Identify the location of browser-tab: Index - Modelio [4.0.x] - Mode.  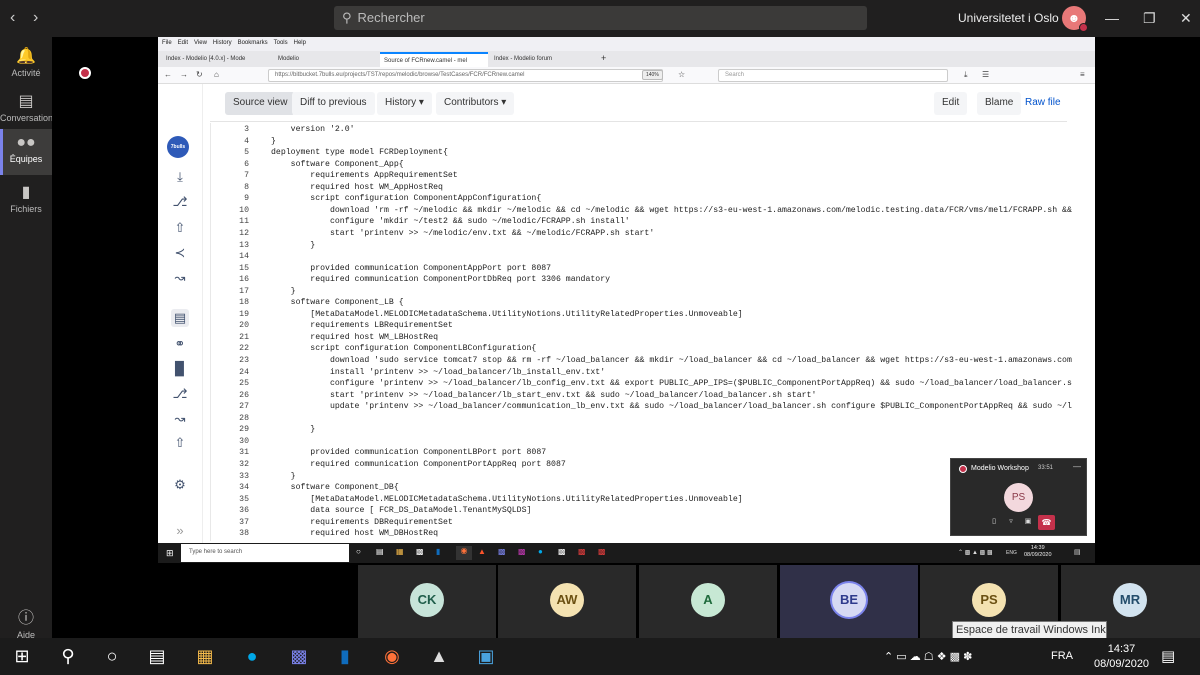
(217, 59).